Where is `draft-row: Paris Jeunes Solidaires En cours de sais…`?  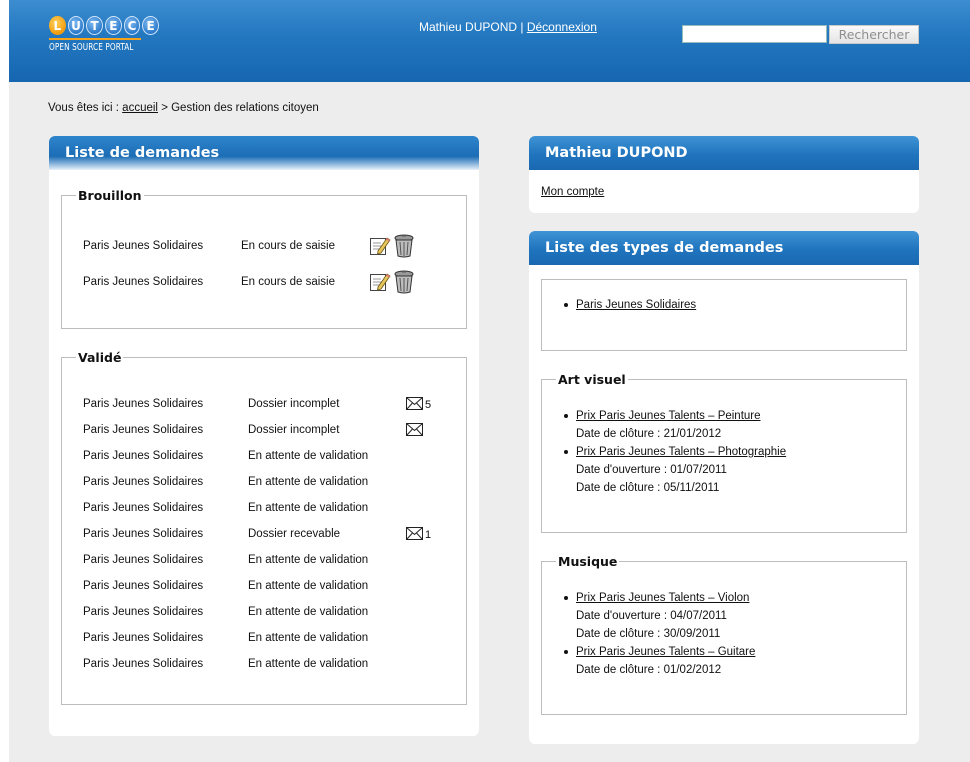
draft-row: Paris Jeunes Solidaires En cours de sais… is located at coordinates (273, 282).